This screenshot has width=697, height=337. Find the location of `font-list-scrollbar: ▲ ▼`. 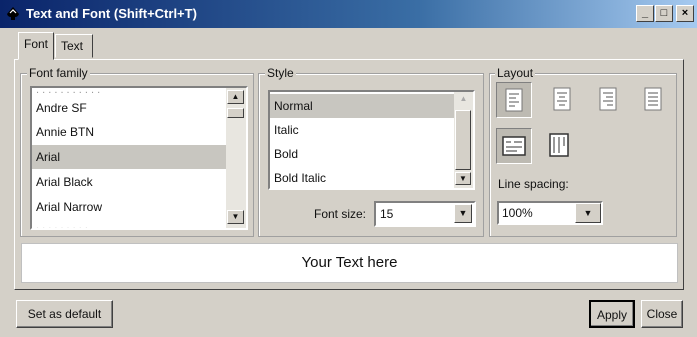

font-list-scrollbar: ▲ ▼ is located at coordinates (236, 158).